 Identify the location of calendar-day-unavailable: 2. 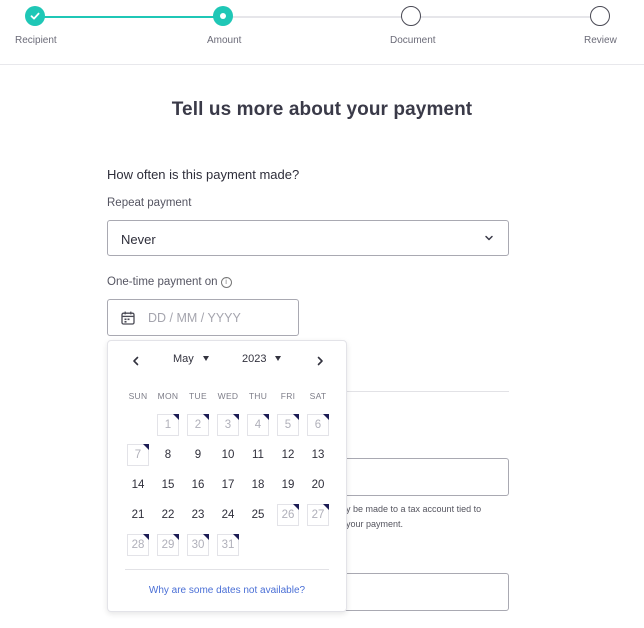
(198, 425).